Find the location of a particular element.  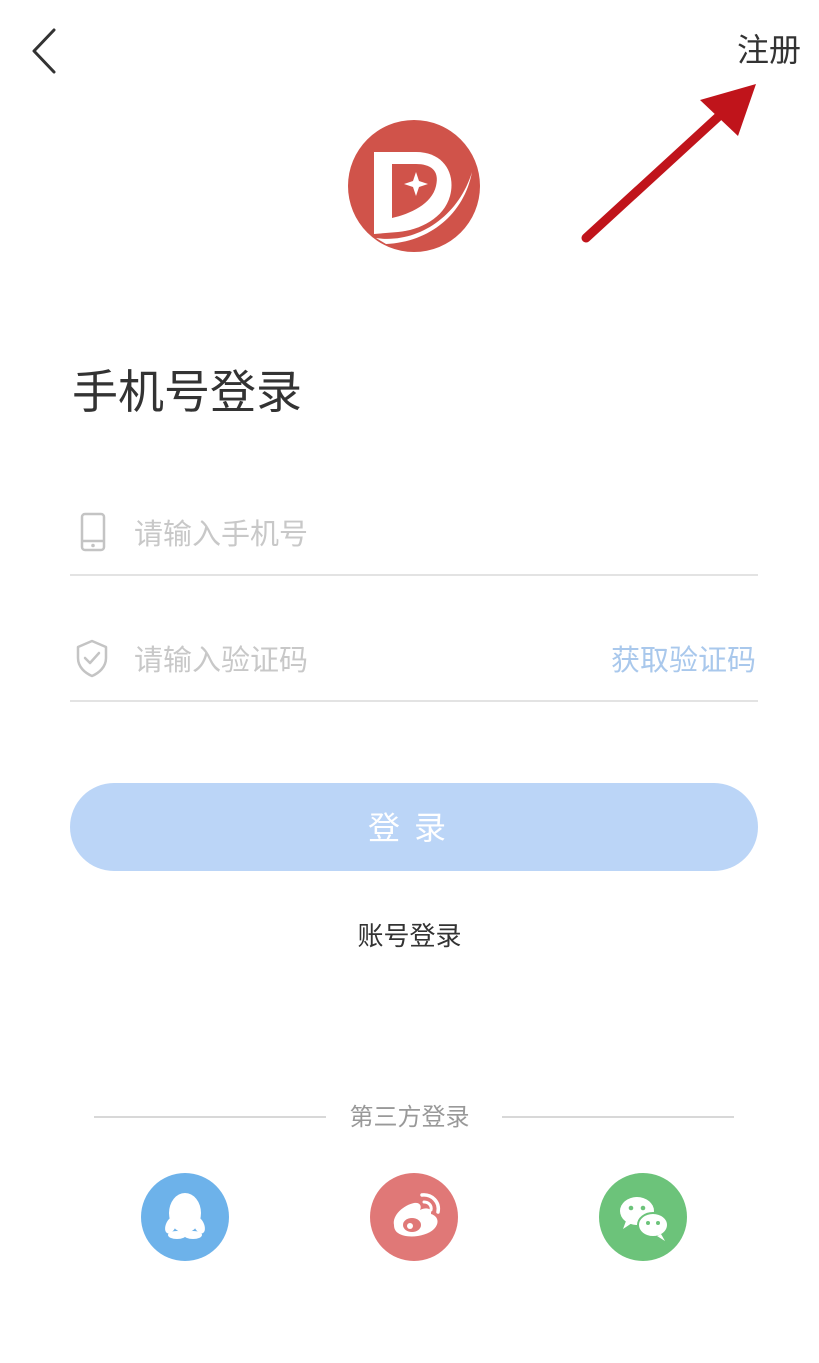

chevron-left-icon is located at coordinates (44, 51).